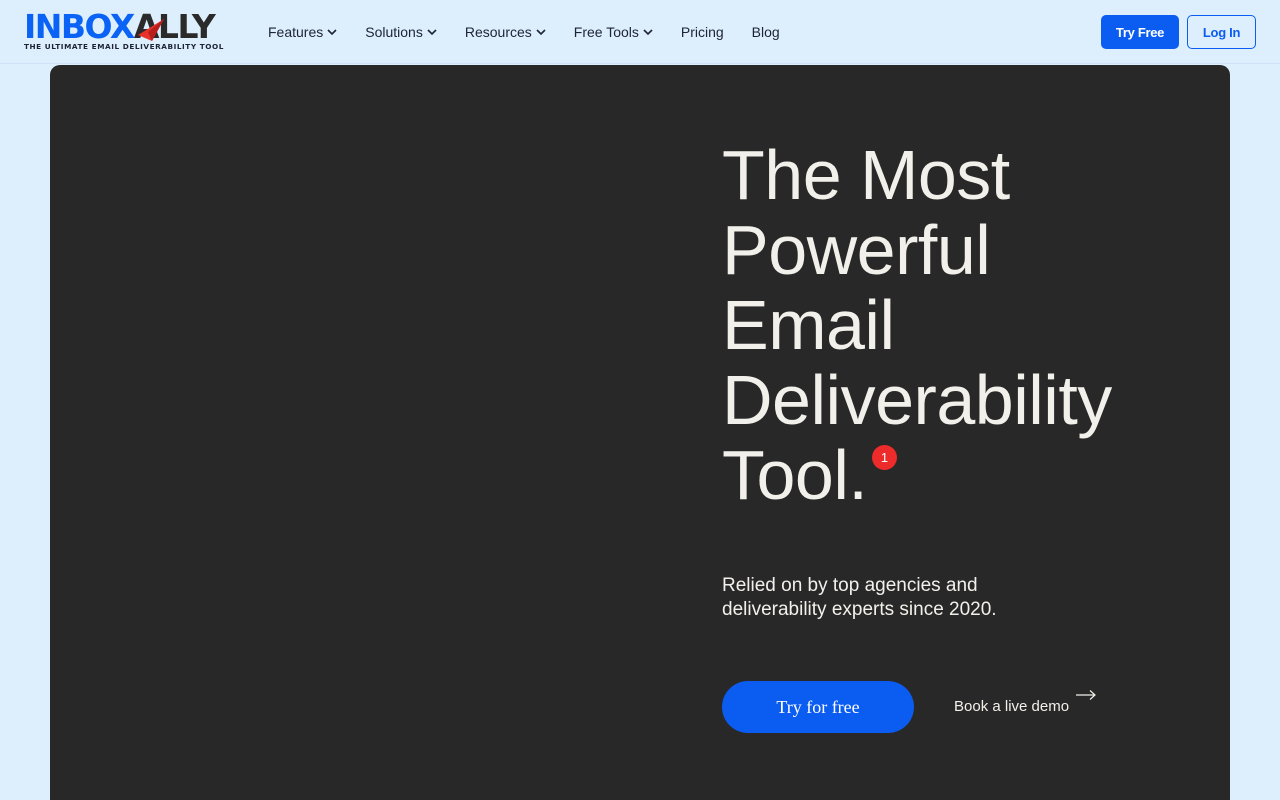  I want to click on nav-item-solutions: Solutions, so click(401, 32).